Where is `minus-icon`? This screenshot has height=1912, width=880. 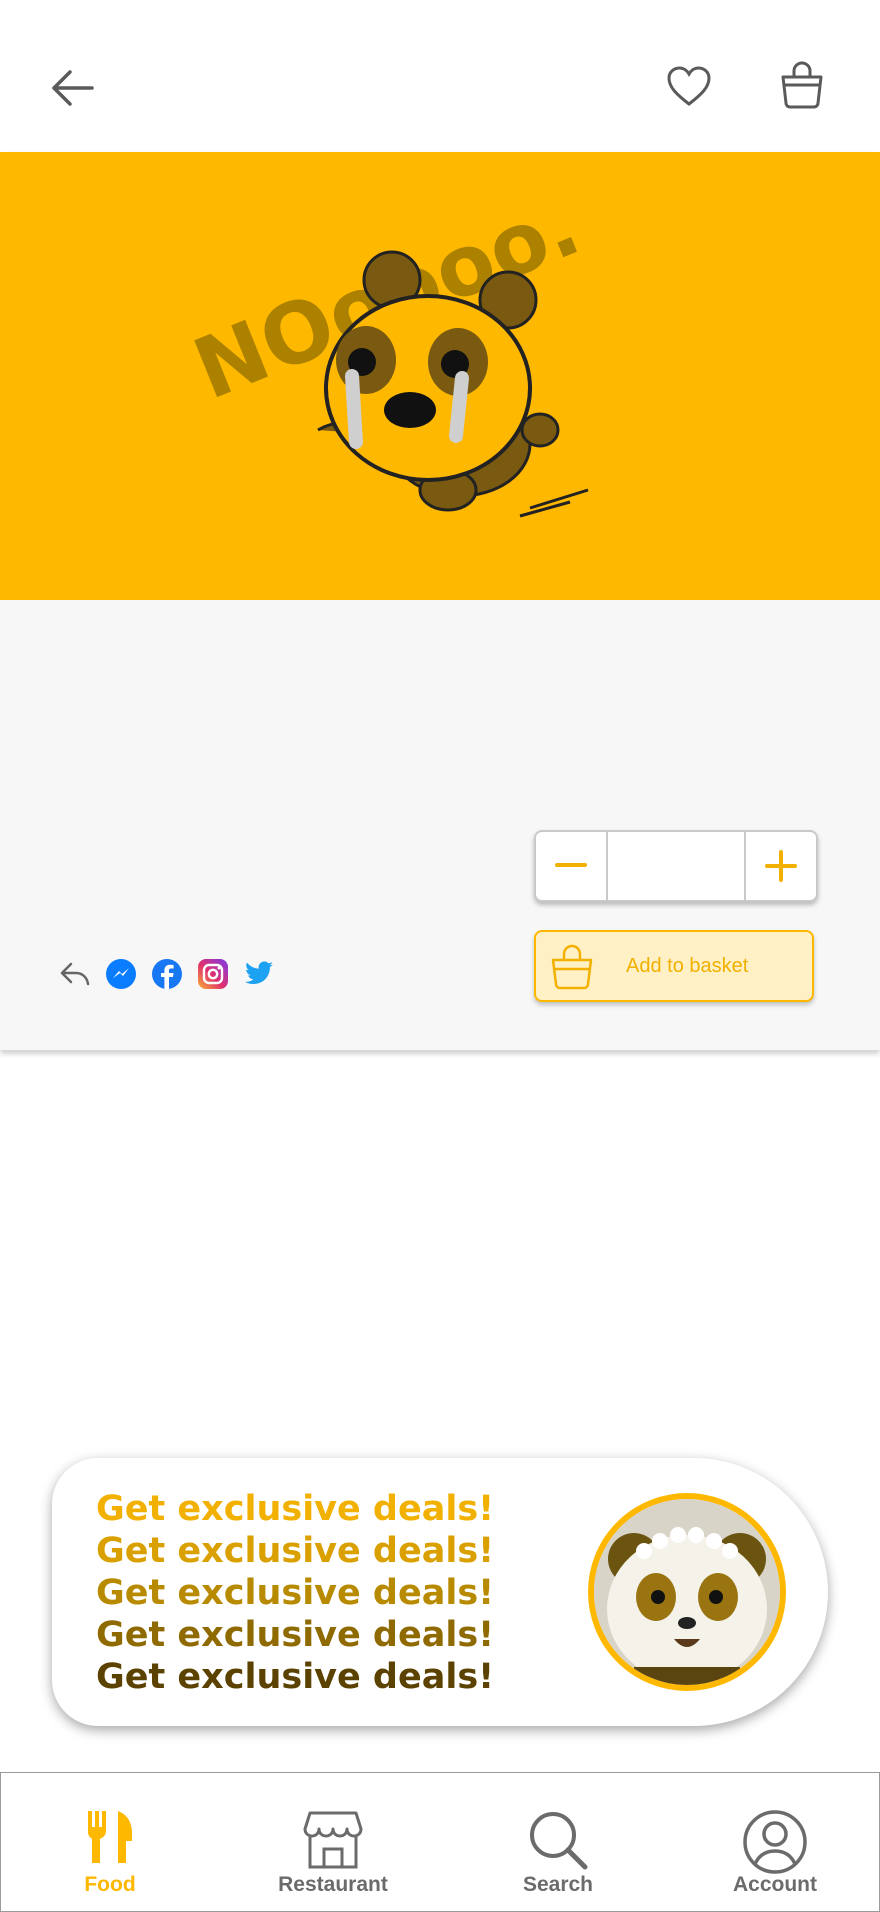
minus-icon is located at coordinates (571, 865).